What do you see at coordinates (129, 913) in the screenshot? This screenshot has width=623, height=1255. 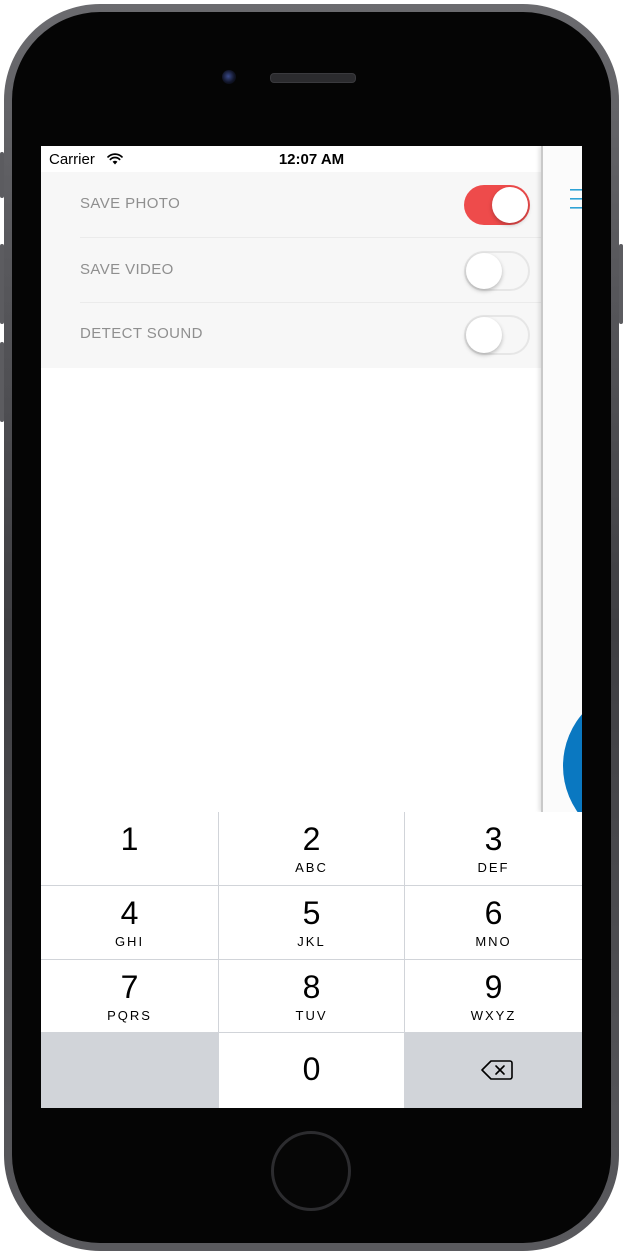 I see `key-digit: 4` at bounding box center [129, 913].